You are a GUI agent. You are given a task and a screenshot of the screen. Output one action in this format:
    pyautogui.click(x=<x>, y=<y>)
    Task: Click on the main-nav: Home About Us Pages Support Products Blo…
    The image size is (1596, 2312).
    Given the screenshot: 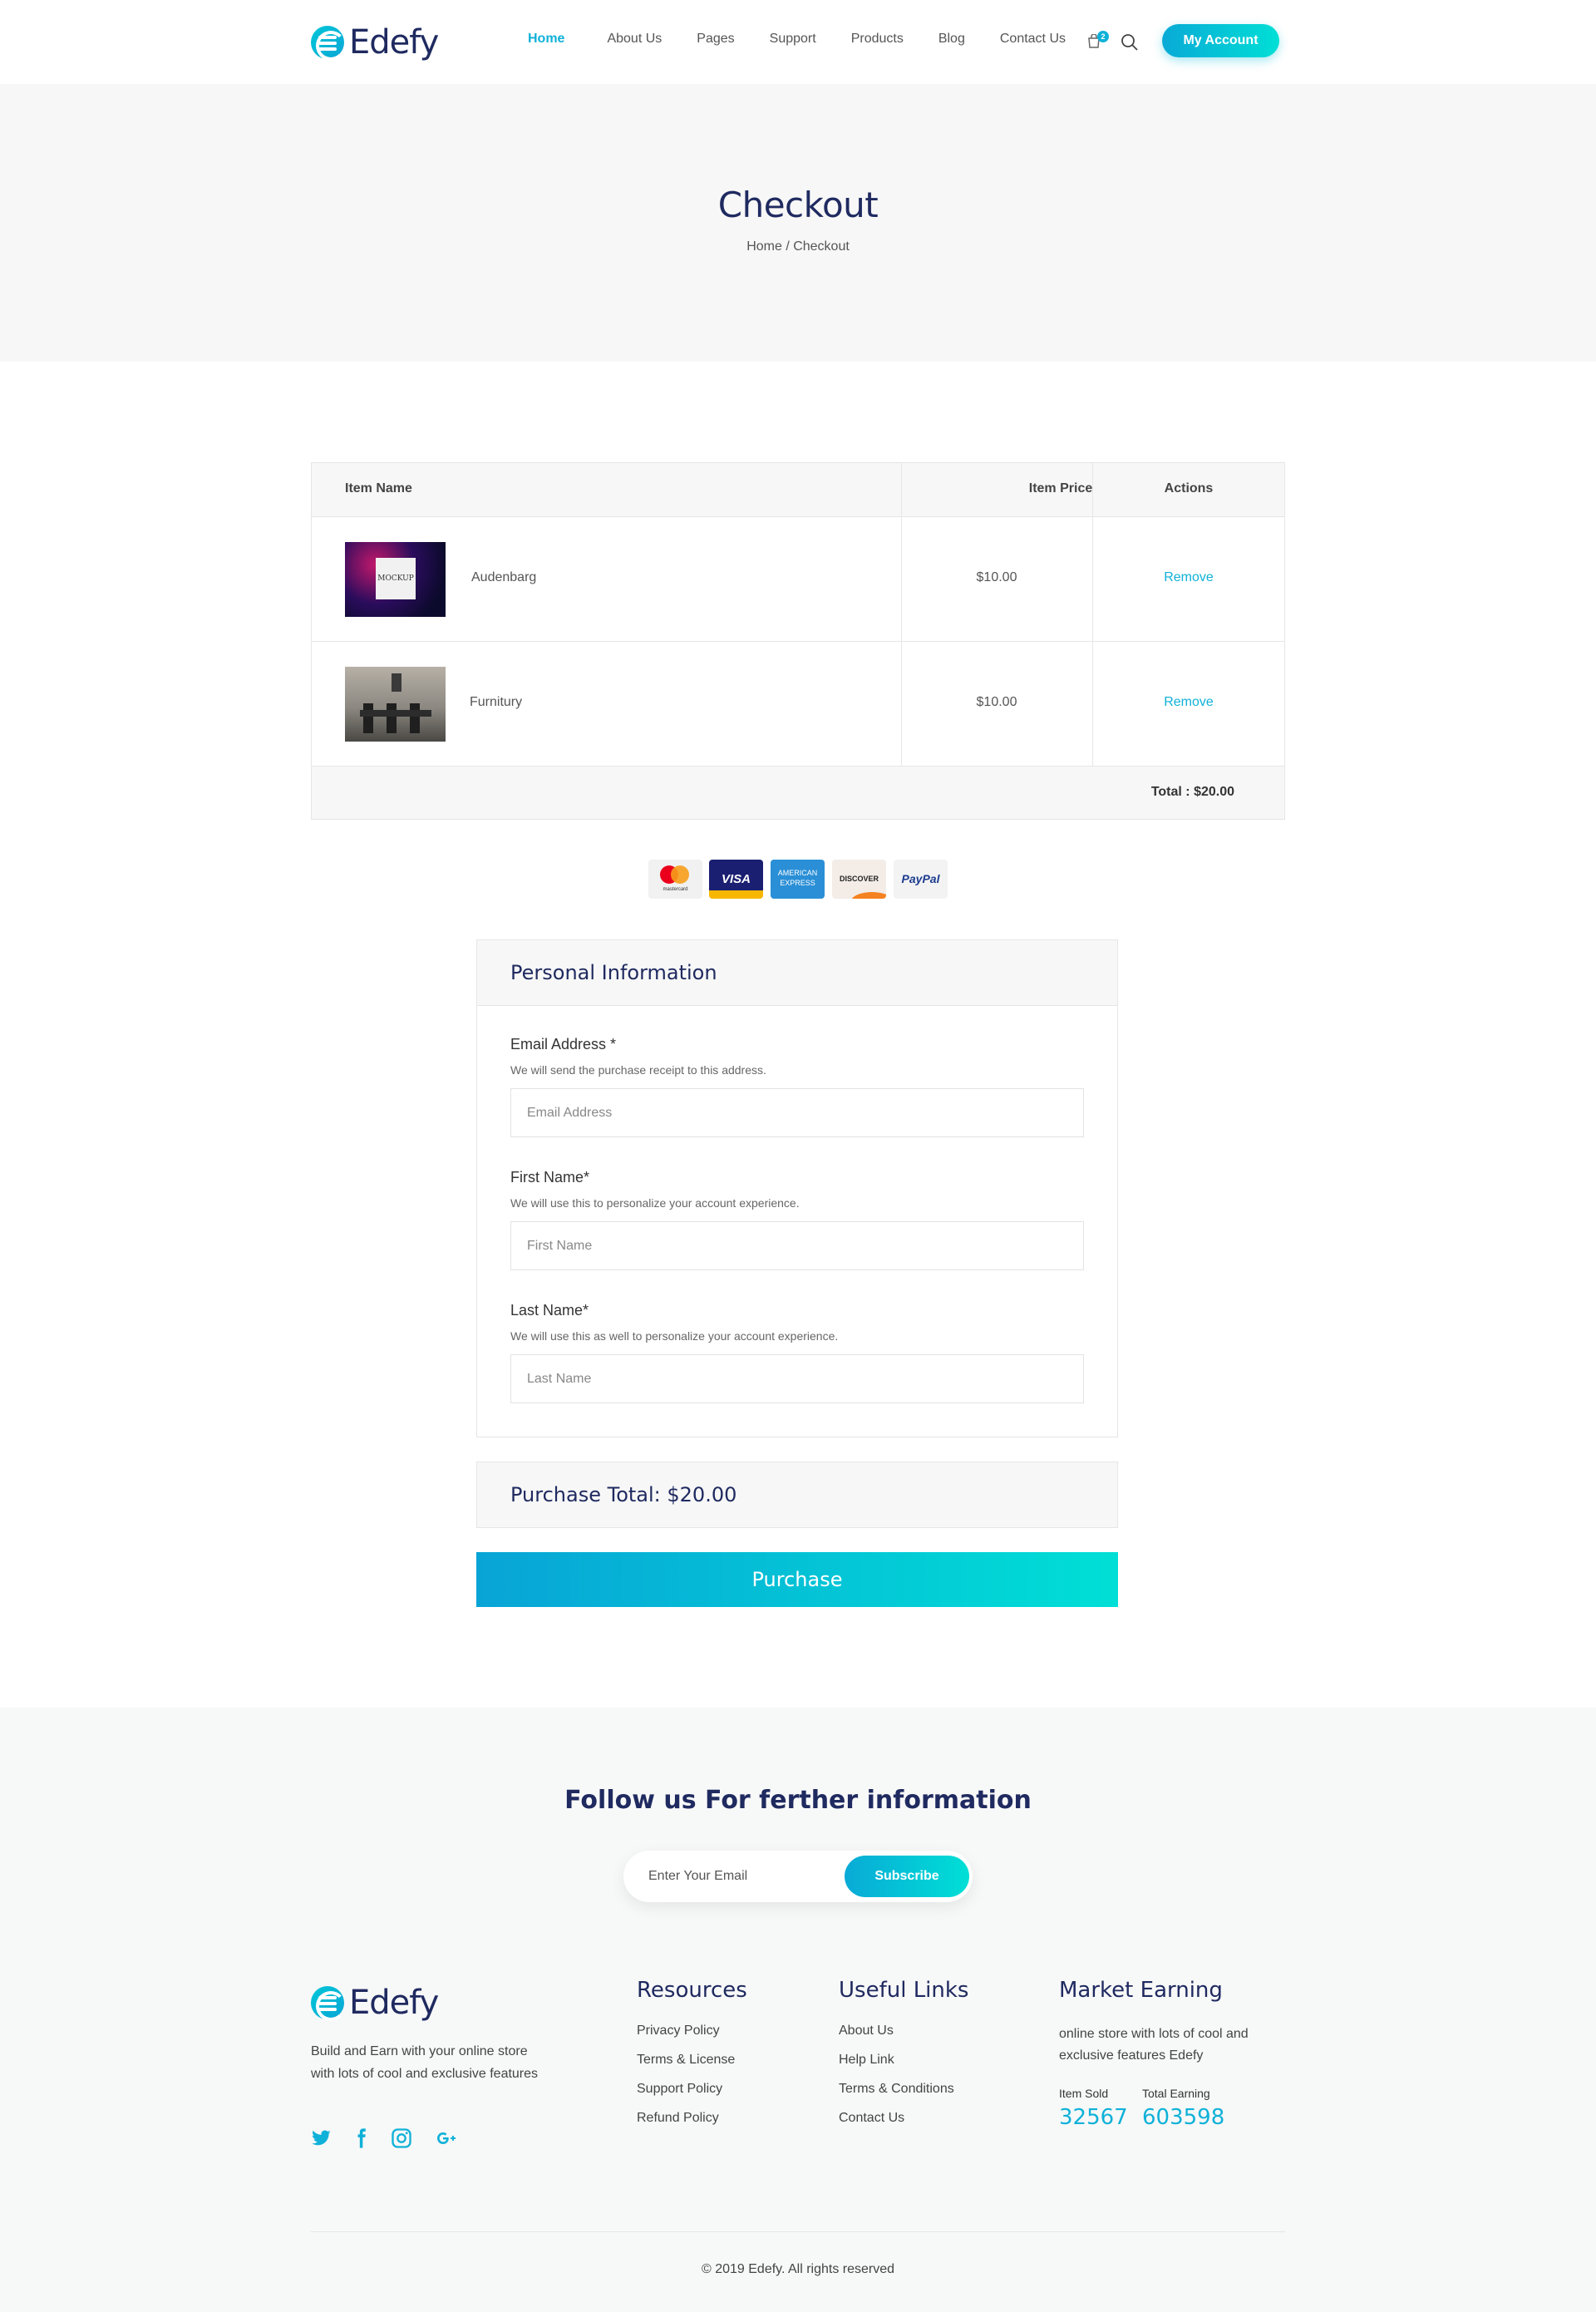 What is the action you would take?
    pyautogui.click(x=797, y=39)
    